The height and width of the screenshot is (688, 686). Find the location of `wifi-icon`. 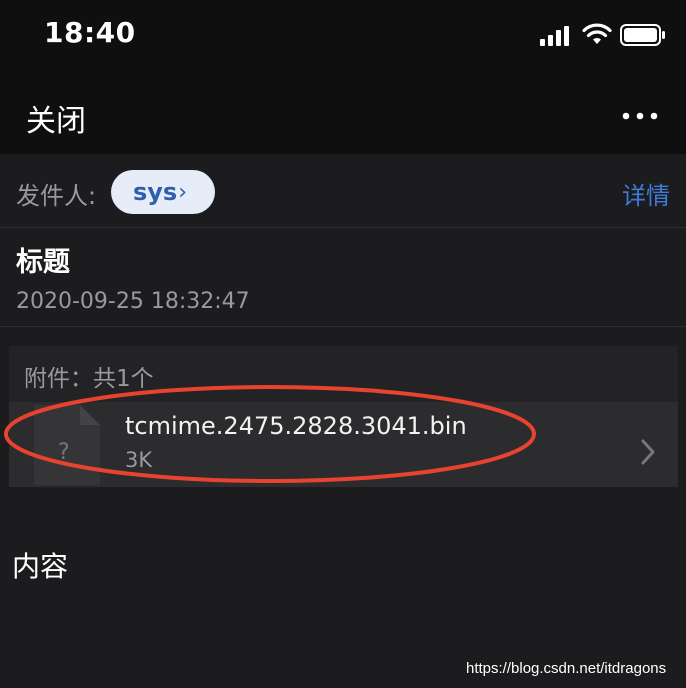

wifi-icon is located at coordinates (597, 33).